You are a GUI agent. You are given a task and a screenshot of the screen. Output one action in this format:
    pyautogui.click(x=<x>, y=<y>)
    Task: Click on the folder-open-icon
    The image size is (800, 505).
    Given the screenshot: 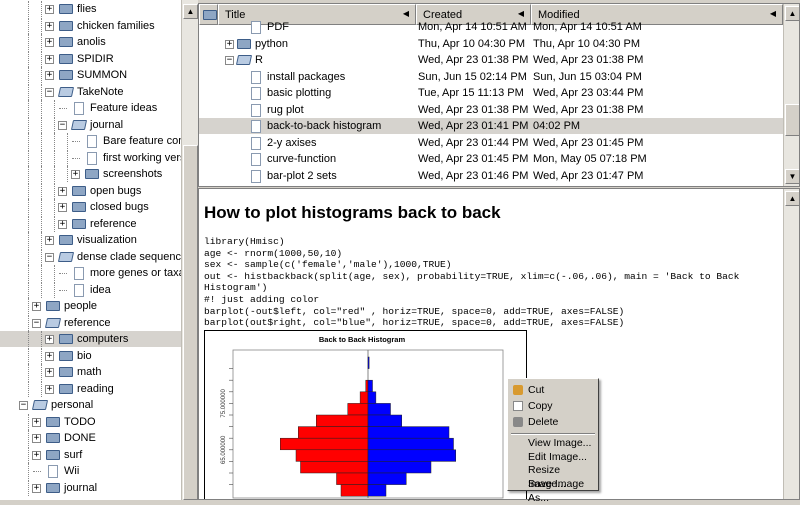 What is the action you would take?
    pyautogui.click(x=66, y=256)
    